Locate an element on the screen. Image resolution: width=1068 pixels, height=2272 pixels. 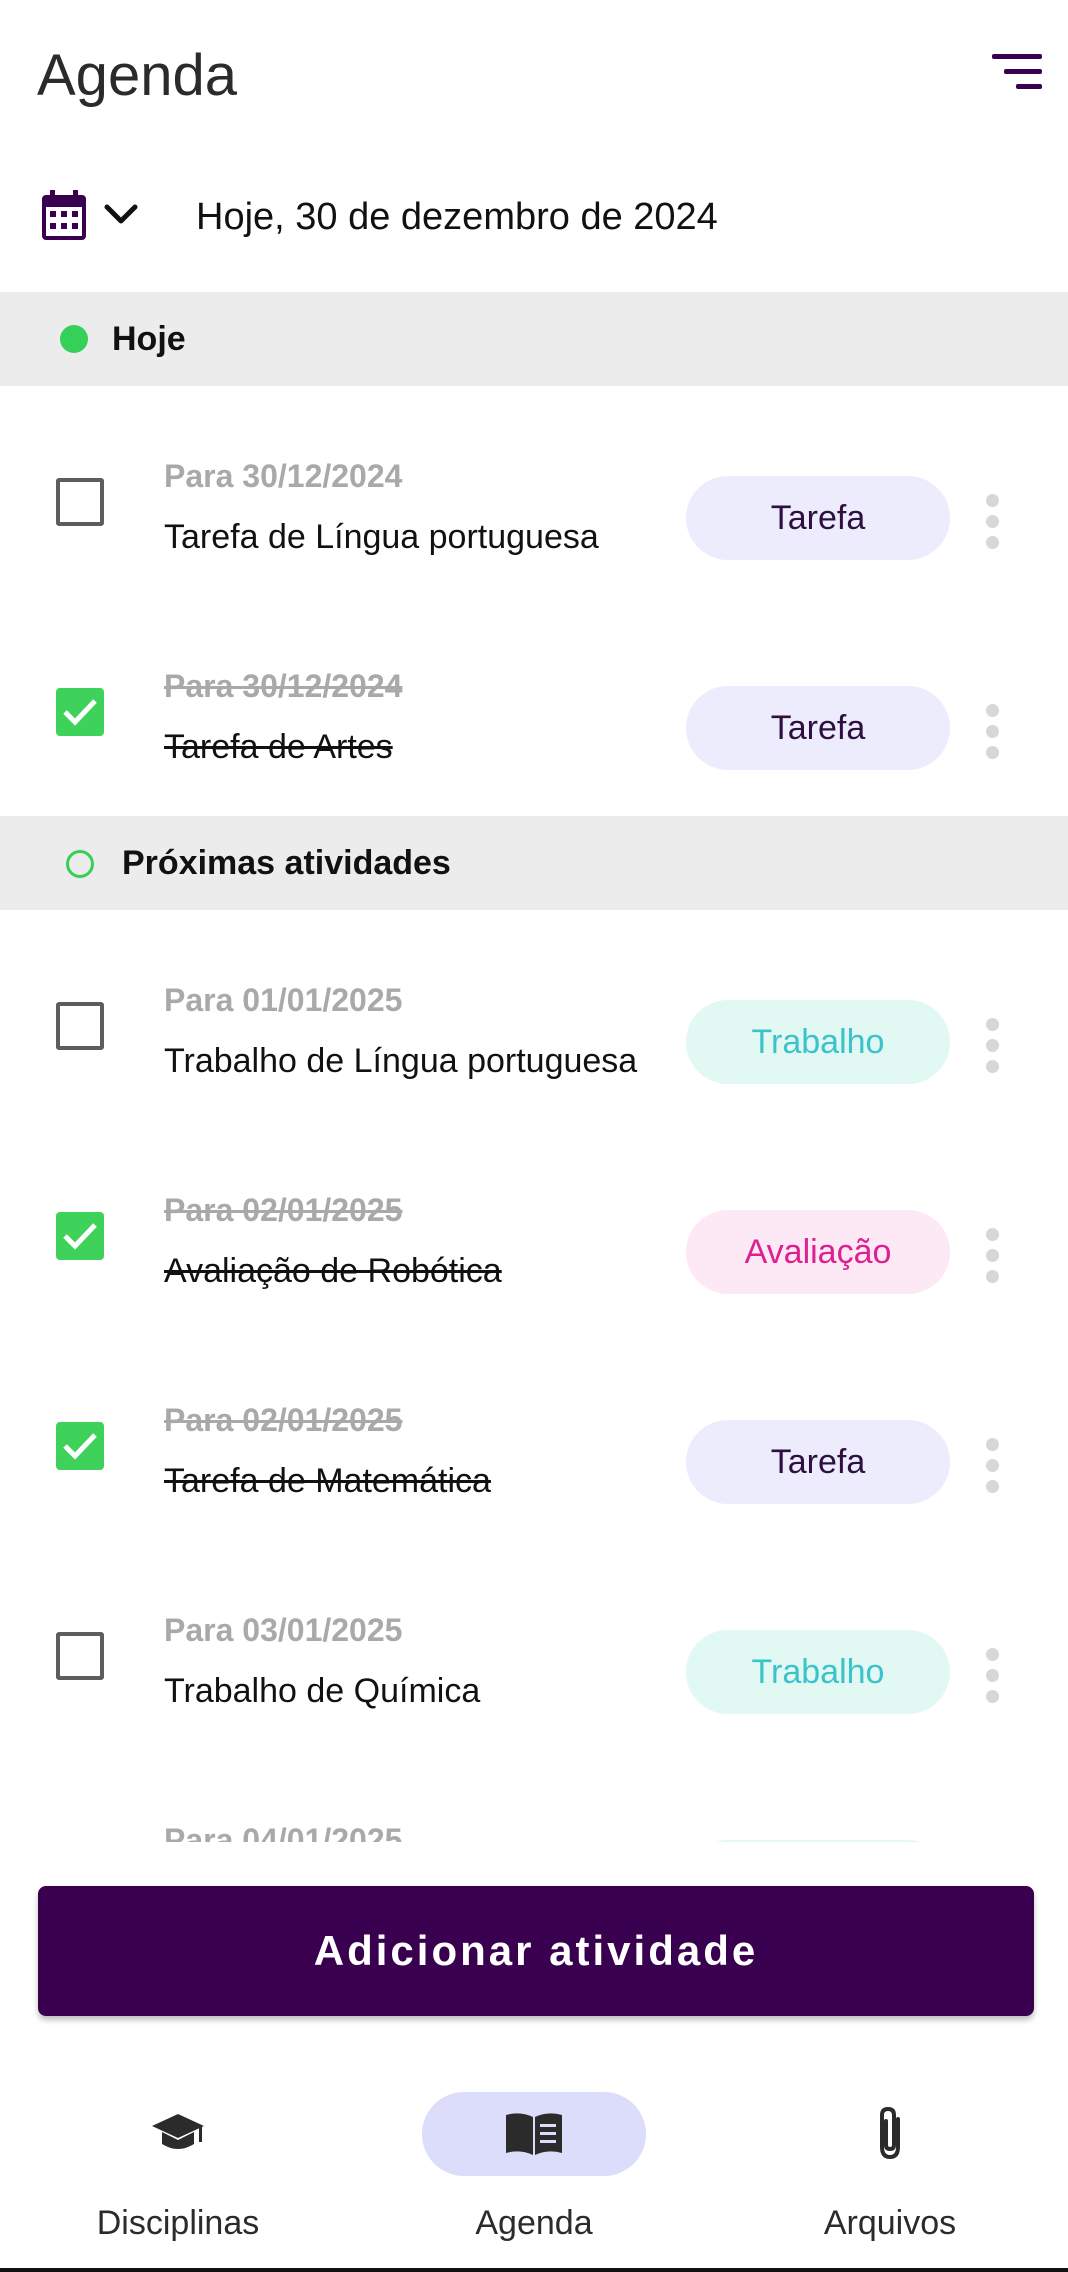
status-dot-filled-icon is located at coordinates (74, 339).